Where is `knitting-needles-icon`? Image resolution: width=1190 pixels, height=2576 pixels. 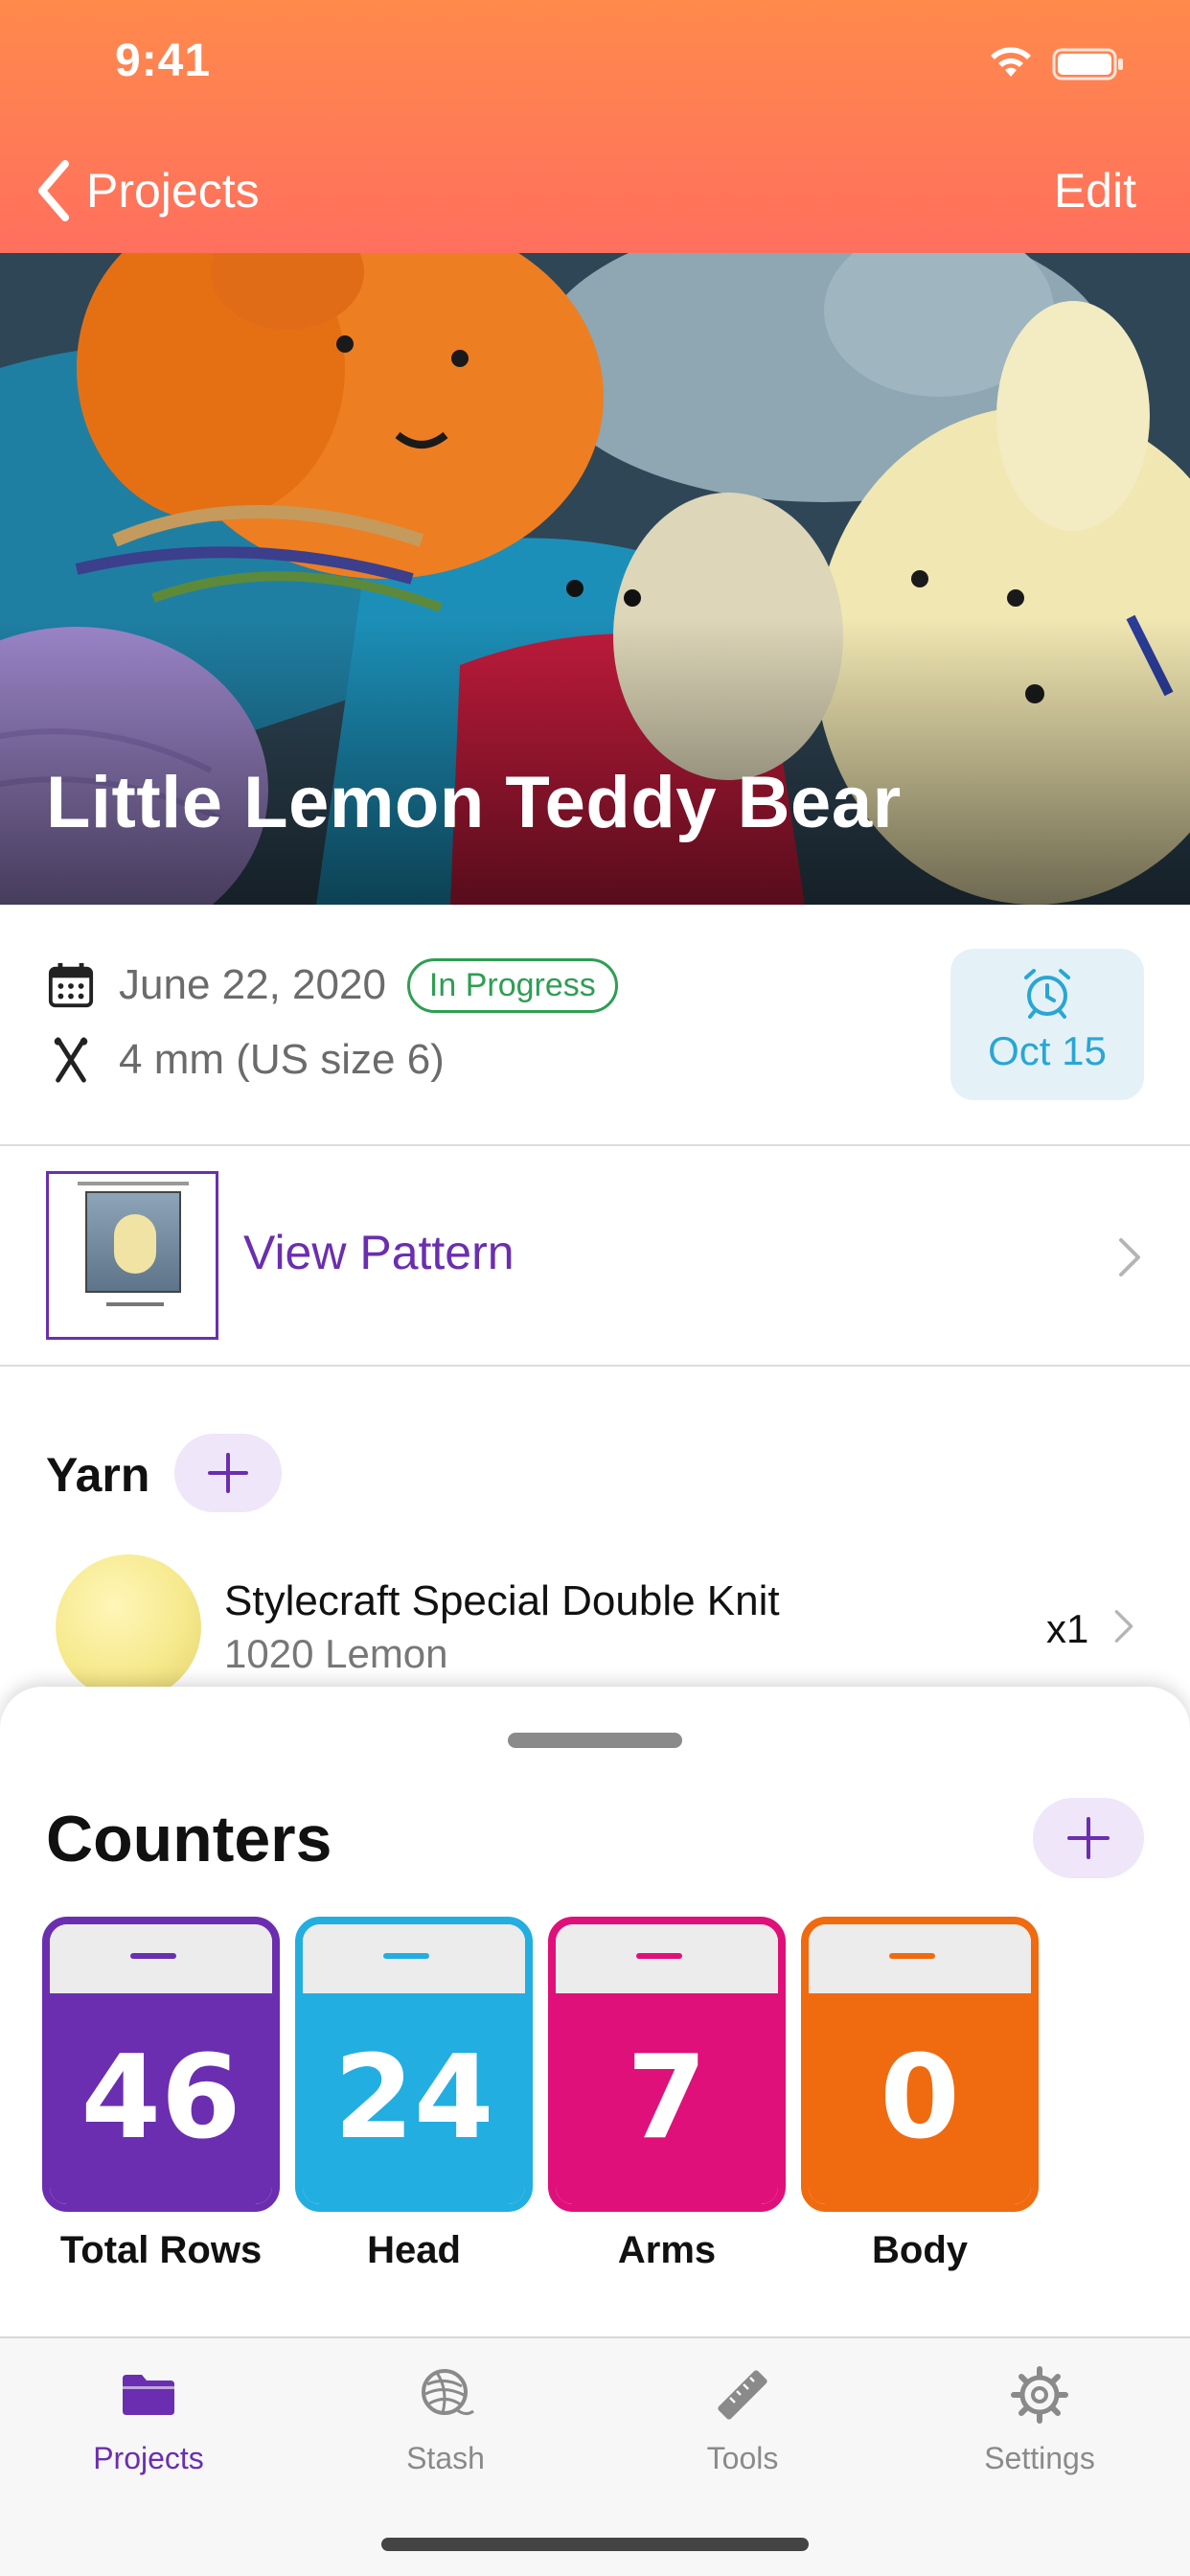 knitting-needles-icon is located at coordinates (71, 1060).